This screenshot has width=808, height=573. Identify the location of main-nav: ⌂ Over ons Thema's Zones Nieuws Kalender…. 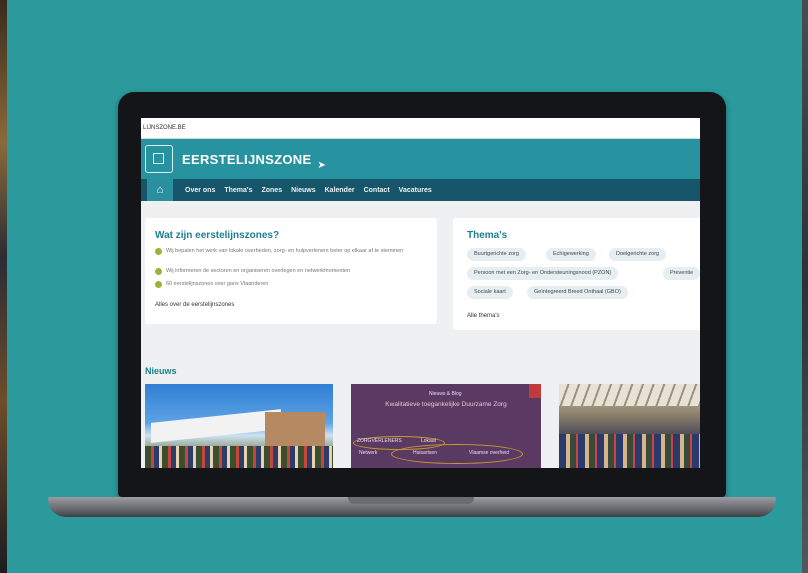
(420, 190).